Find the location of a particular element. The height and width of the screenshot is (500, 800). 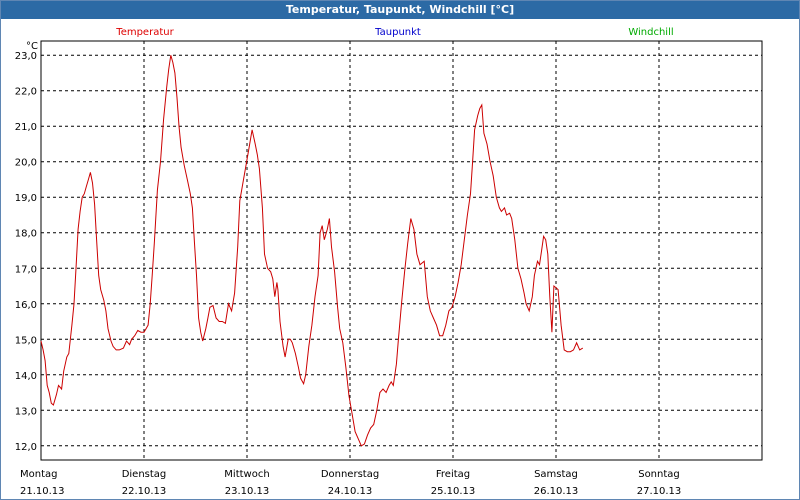

x-tick-day: Samstag is located at coordinates (556, 474).